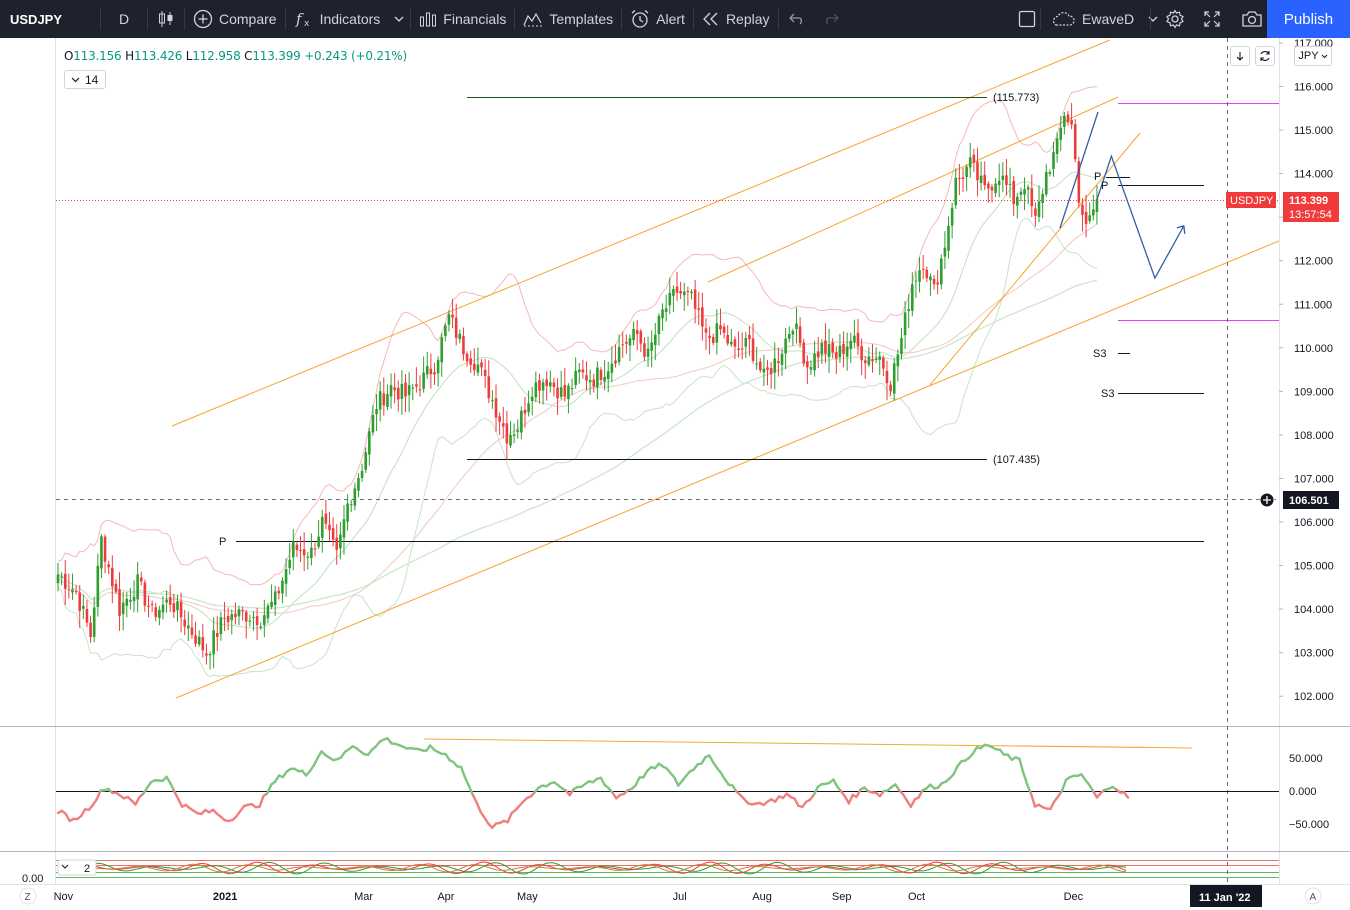 This screenshot has width=1350, height=910. I want to click on indicators-label: Indicators, so click(350, 19).